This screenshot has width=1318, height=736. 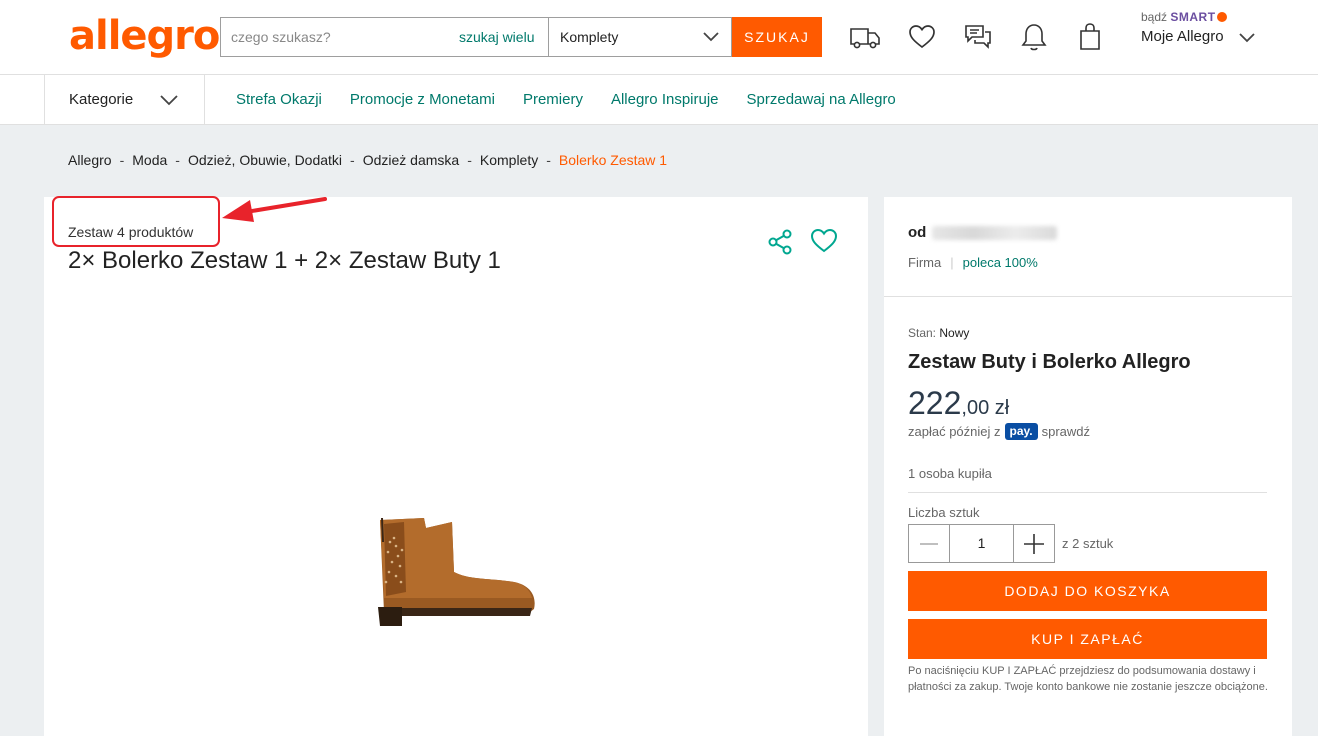 I want to click on chat-icon, so click(x=978, y=37).